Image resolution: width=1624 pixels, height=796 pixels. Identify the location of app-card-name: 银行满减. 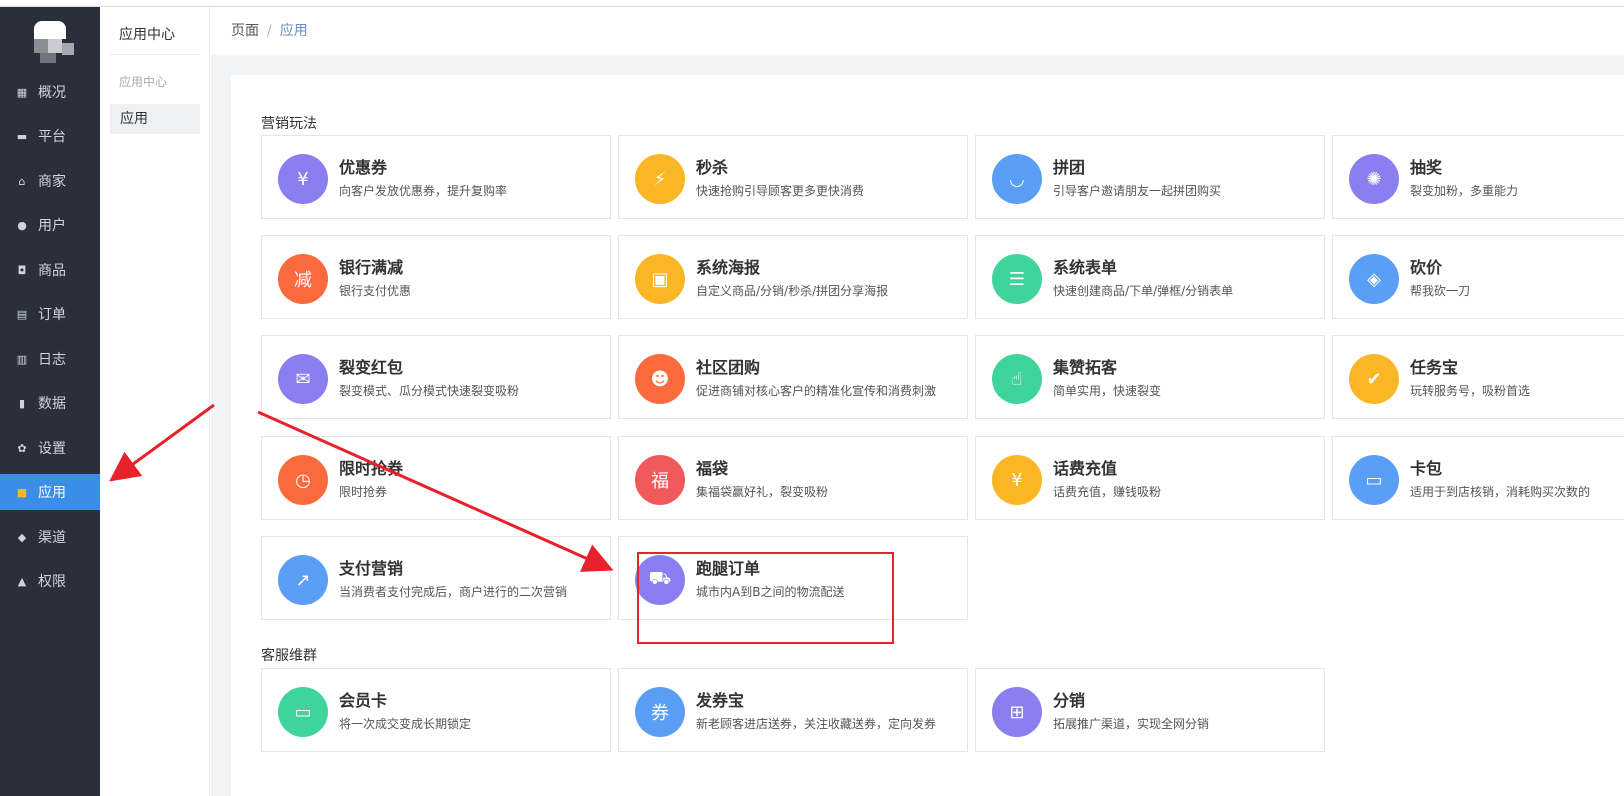
(371, 267).